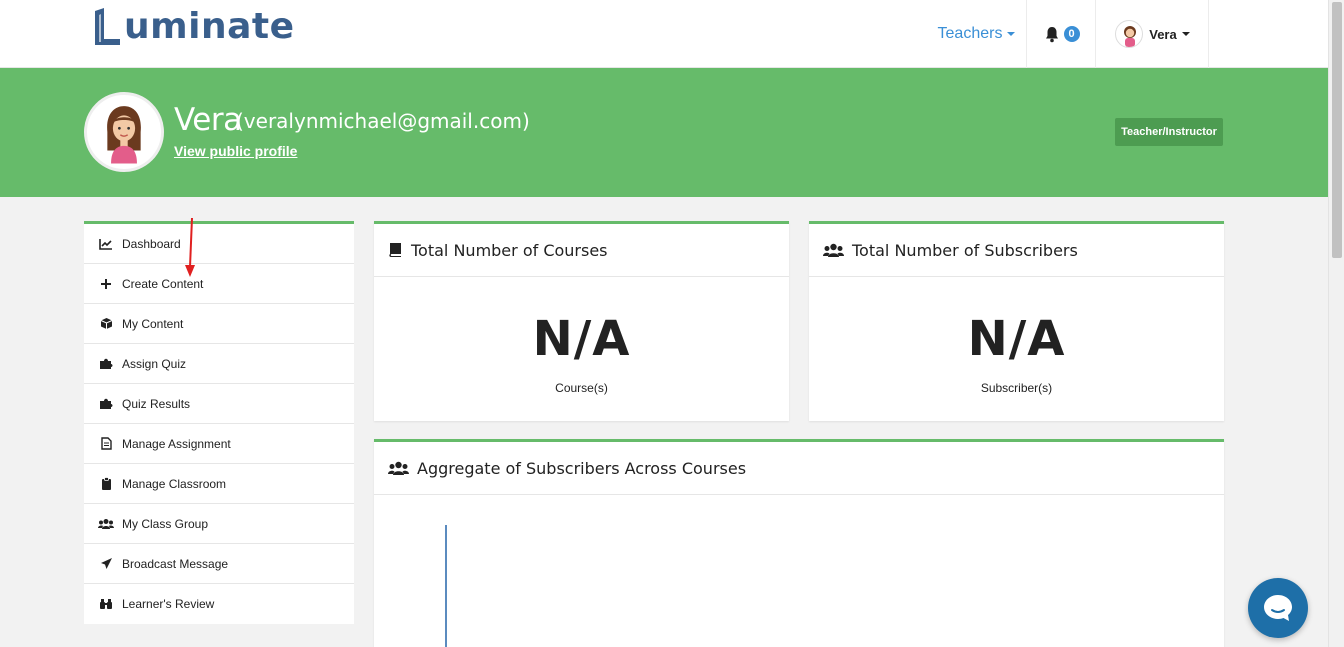 Image resolution: width=1344 pixels, height=647 pixels. Describe the element at coordinates (970, 33) in the screenshot. I see `teachers-label: Teachers` at that location.